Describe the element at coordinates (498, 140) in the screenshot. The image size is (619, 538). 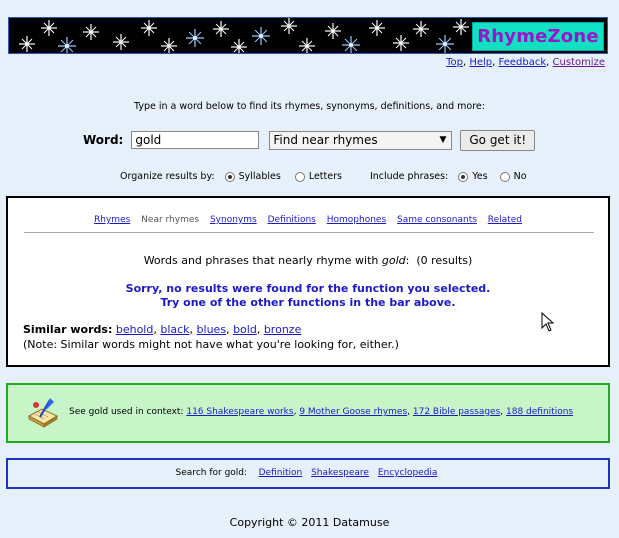
I see `go-button: Go get it!` at that location.